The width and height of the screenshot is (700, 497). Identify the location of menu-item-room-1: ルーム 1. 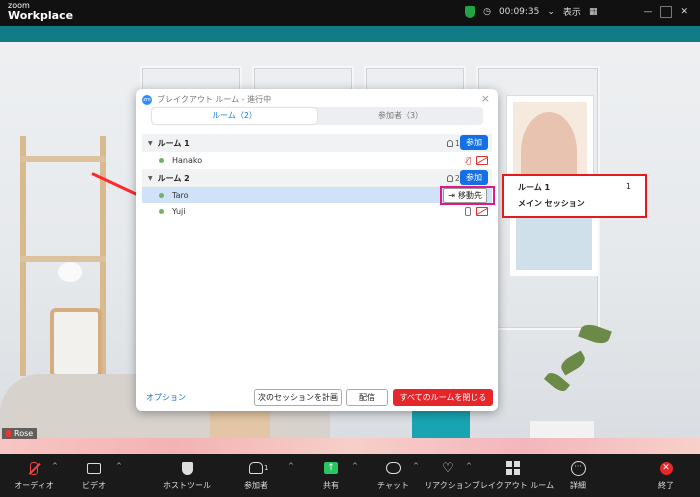
(534, 187).